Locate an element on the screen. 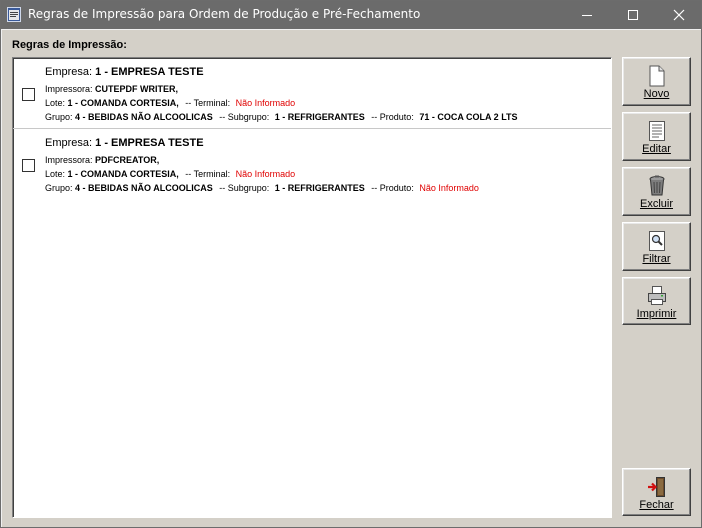 This screenshot has height=528, width=702. exit-door-icon is located at coordinates (656, 487).